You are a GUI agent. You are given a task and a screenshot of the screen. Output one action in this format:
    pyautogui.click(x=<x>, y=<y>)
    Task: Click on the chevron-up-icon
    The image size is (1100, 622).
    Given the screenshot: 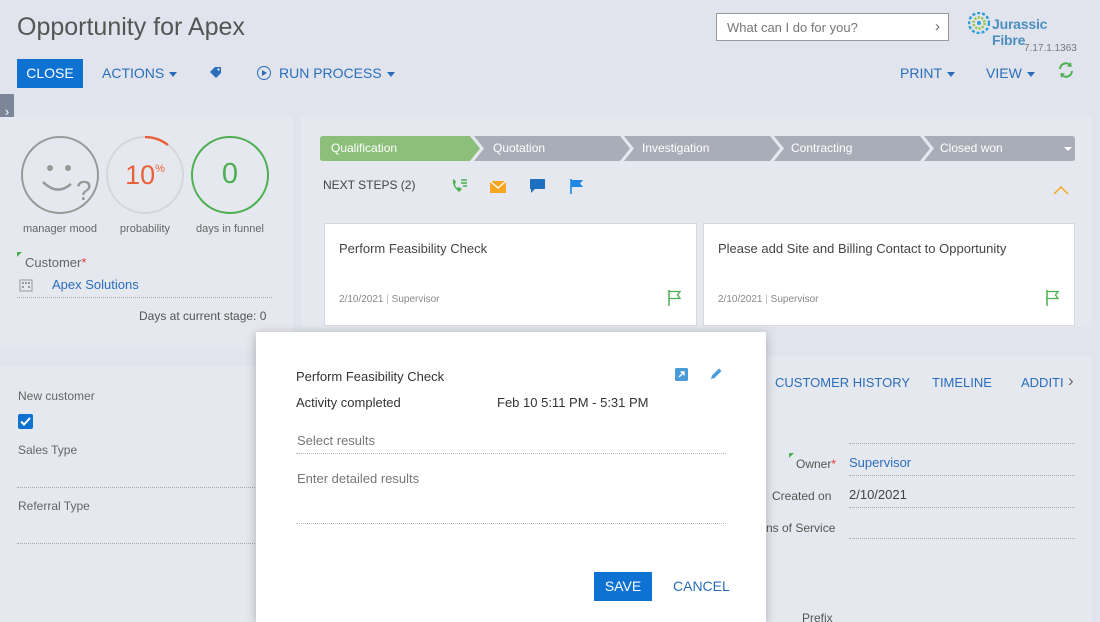 What is the action you would take?
    pyautogui.click(x=1061, y=190)
    